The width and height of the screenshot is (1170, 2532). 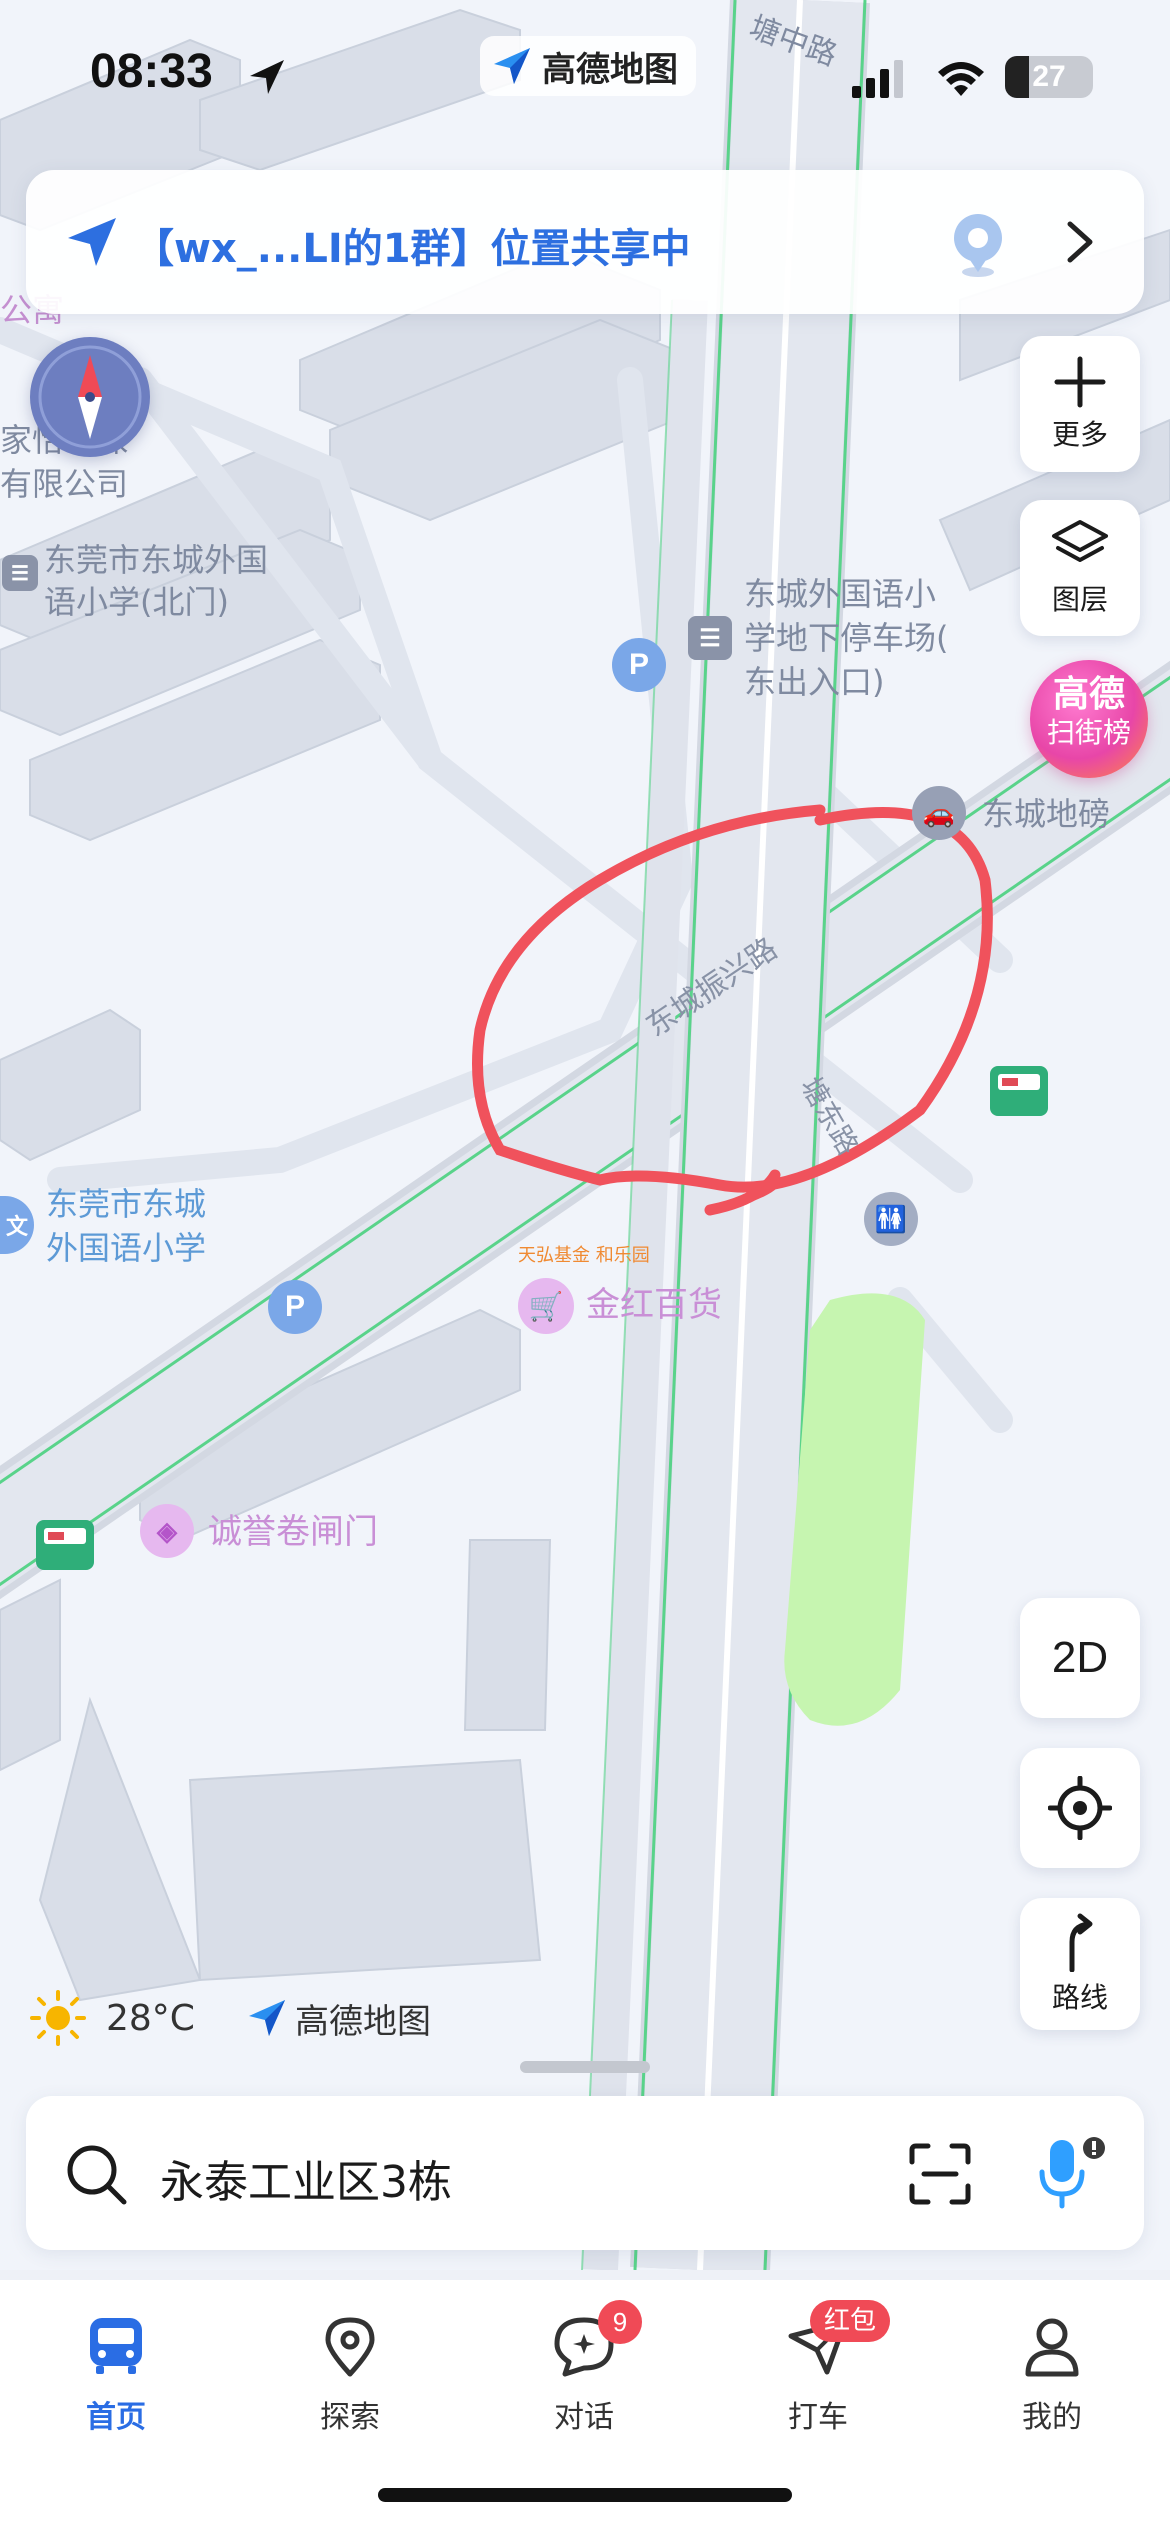 I want to click on more-button: 更多, so click(x=1080, y=404).